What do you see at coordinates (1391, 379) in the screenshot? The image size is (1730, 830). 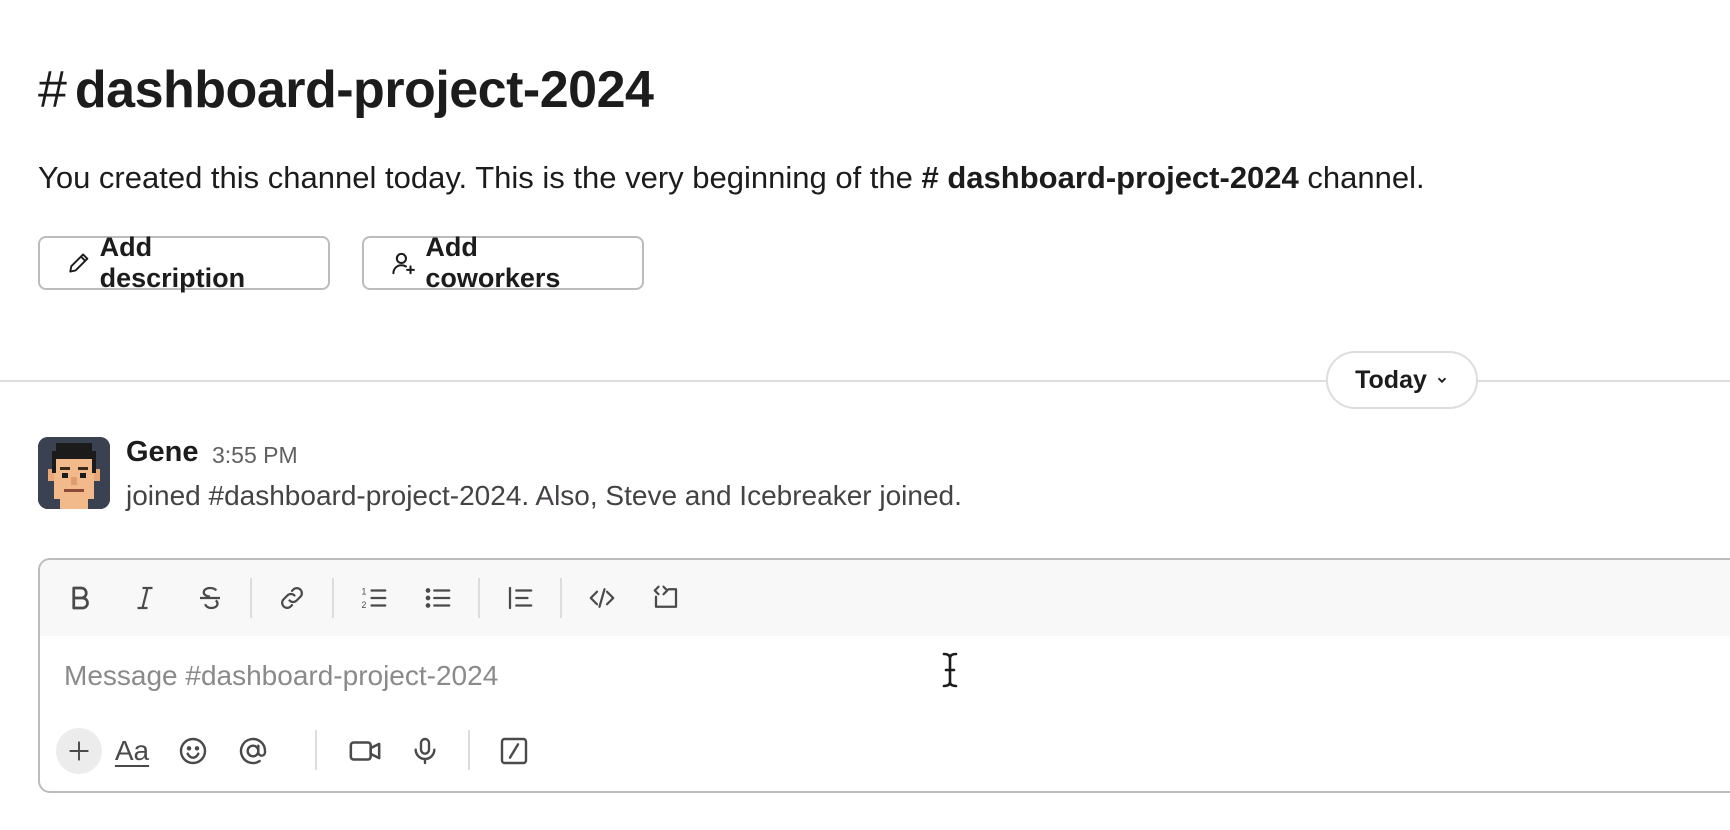 I see `date-divider-label: Today` at bounding box center [1391, 379].